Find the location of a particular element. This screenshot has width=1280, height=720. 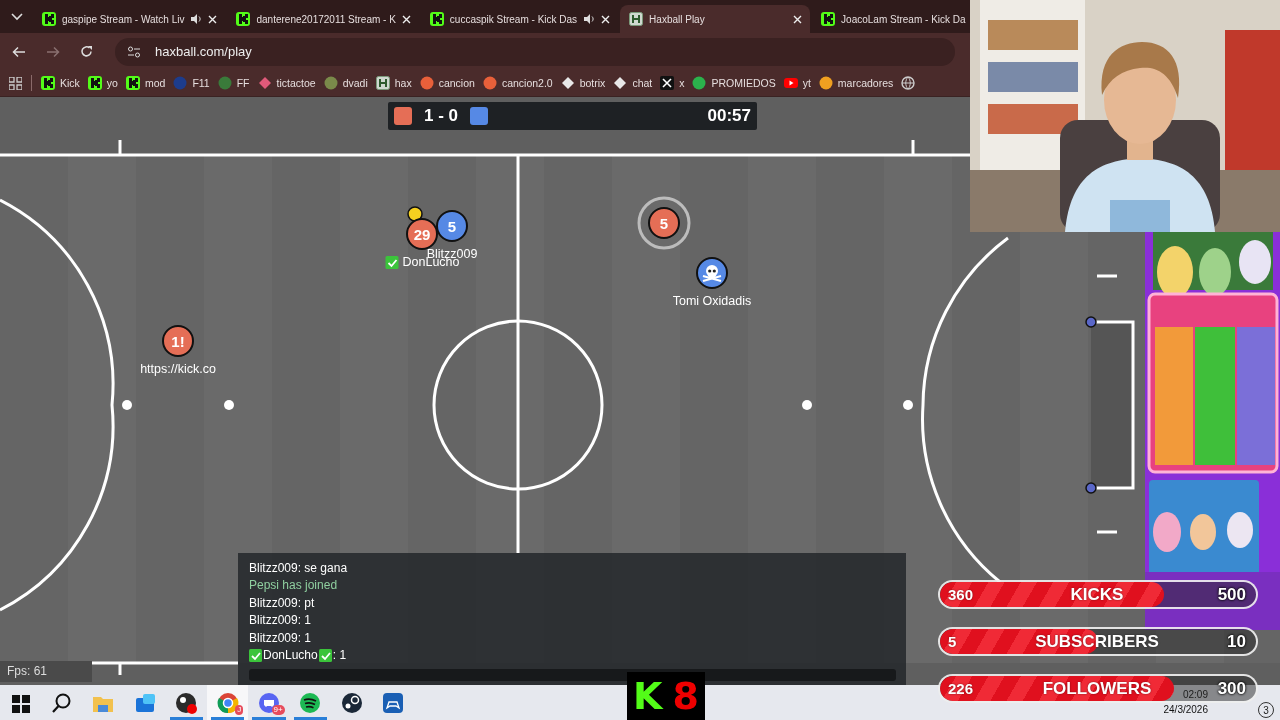

x-logo-icon is located at coordinates (667, 83).